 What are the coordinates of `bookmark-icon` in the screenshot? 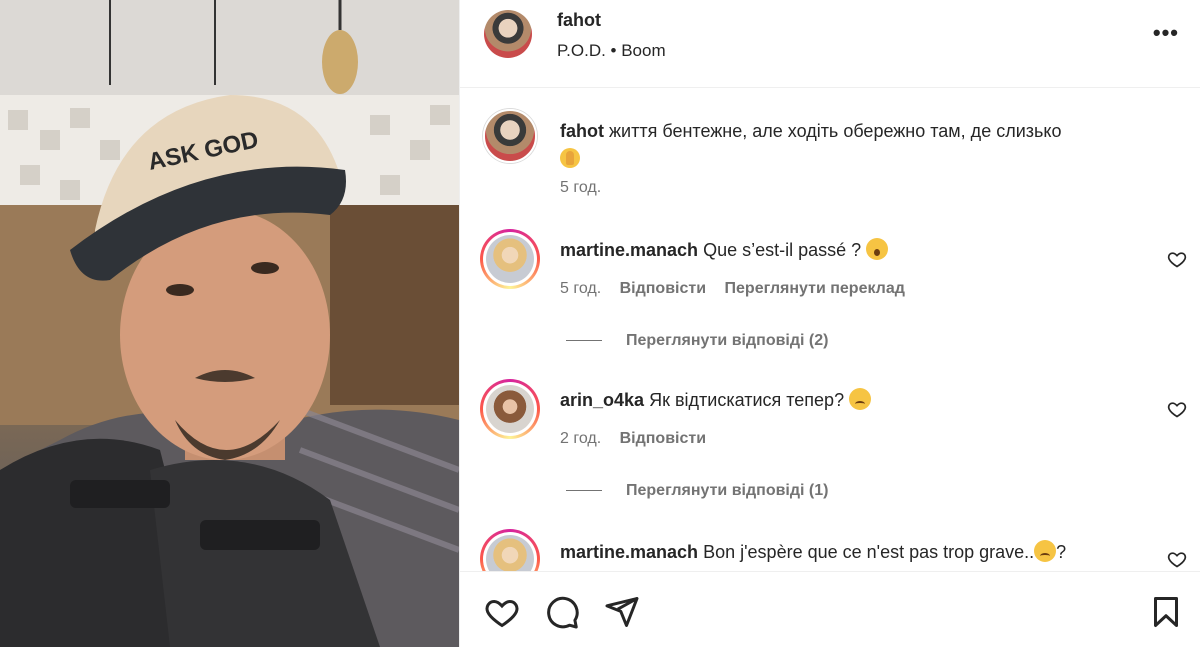 It's located at (1166, 612).